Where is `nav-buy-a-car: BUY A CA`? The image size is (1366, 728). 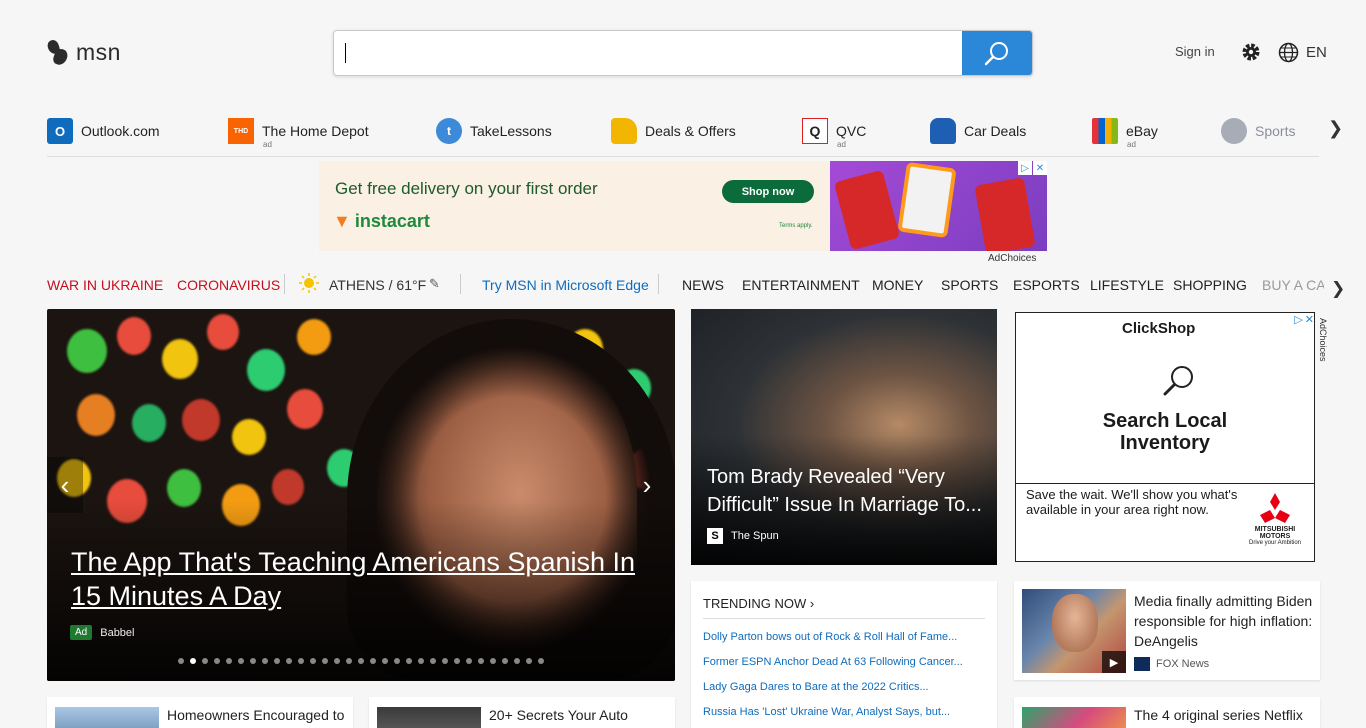 nav-buy-a-car: BUY A CA is located at coordinates (1293, 285).